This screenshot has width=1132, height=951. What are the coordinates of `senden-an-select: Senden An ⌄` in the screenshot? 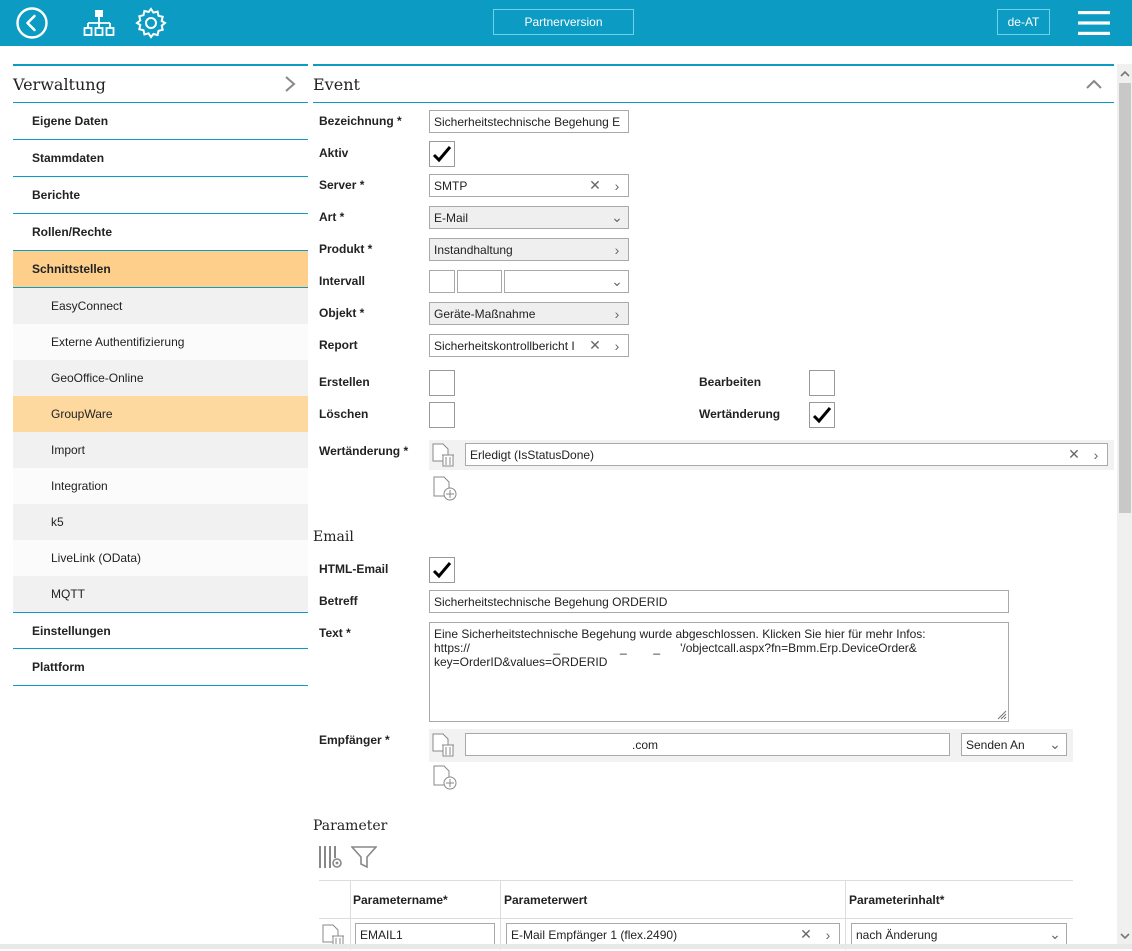 It's located at (1014, 744).